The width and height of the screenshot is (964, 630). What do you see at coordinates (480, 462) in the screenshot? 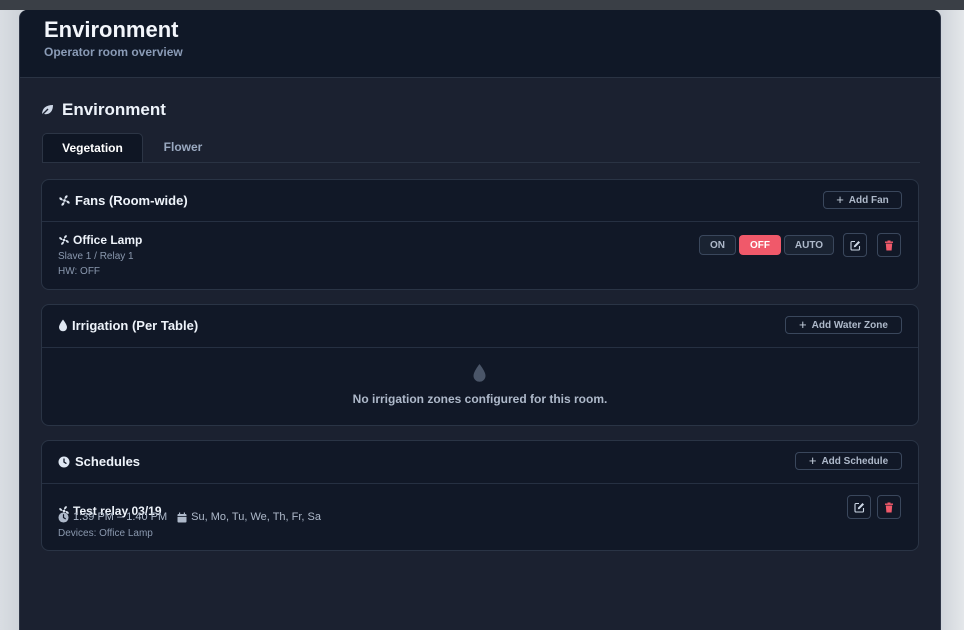
I see `schedules-card-header: Schedules + Add Schedule` at bounding box center [480, 462].